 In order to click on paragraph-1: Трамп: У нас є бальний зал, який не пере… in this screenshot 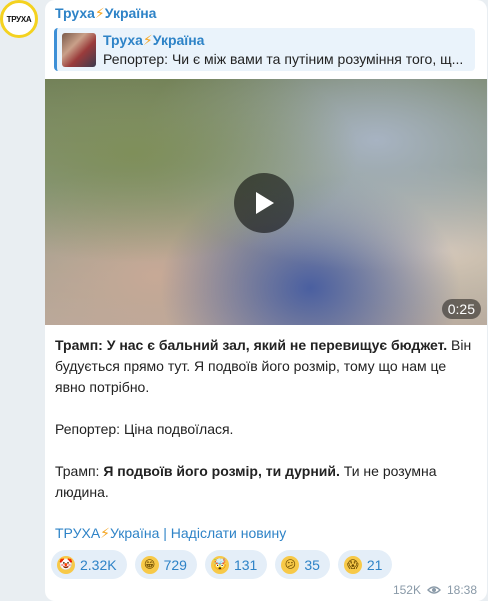, I will do `click(263, 366)`.